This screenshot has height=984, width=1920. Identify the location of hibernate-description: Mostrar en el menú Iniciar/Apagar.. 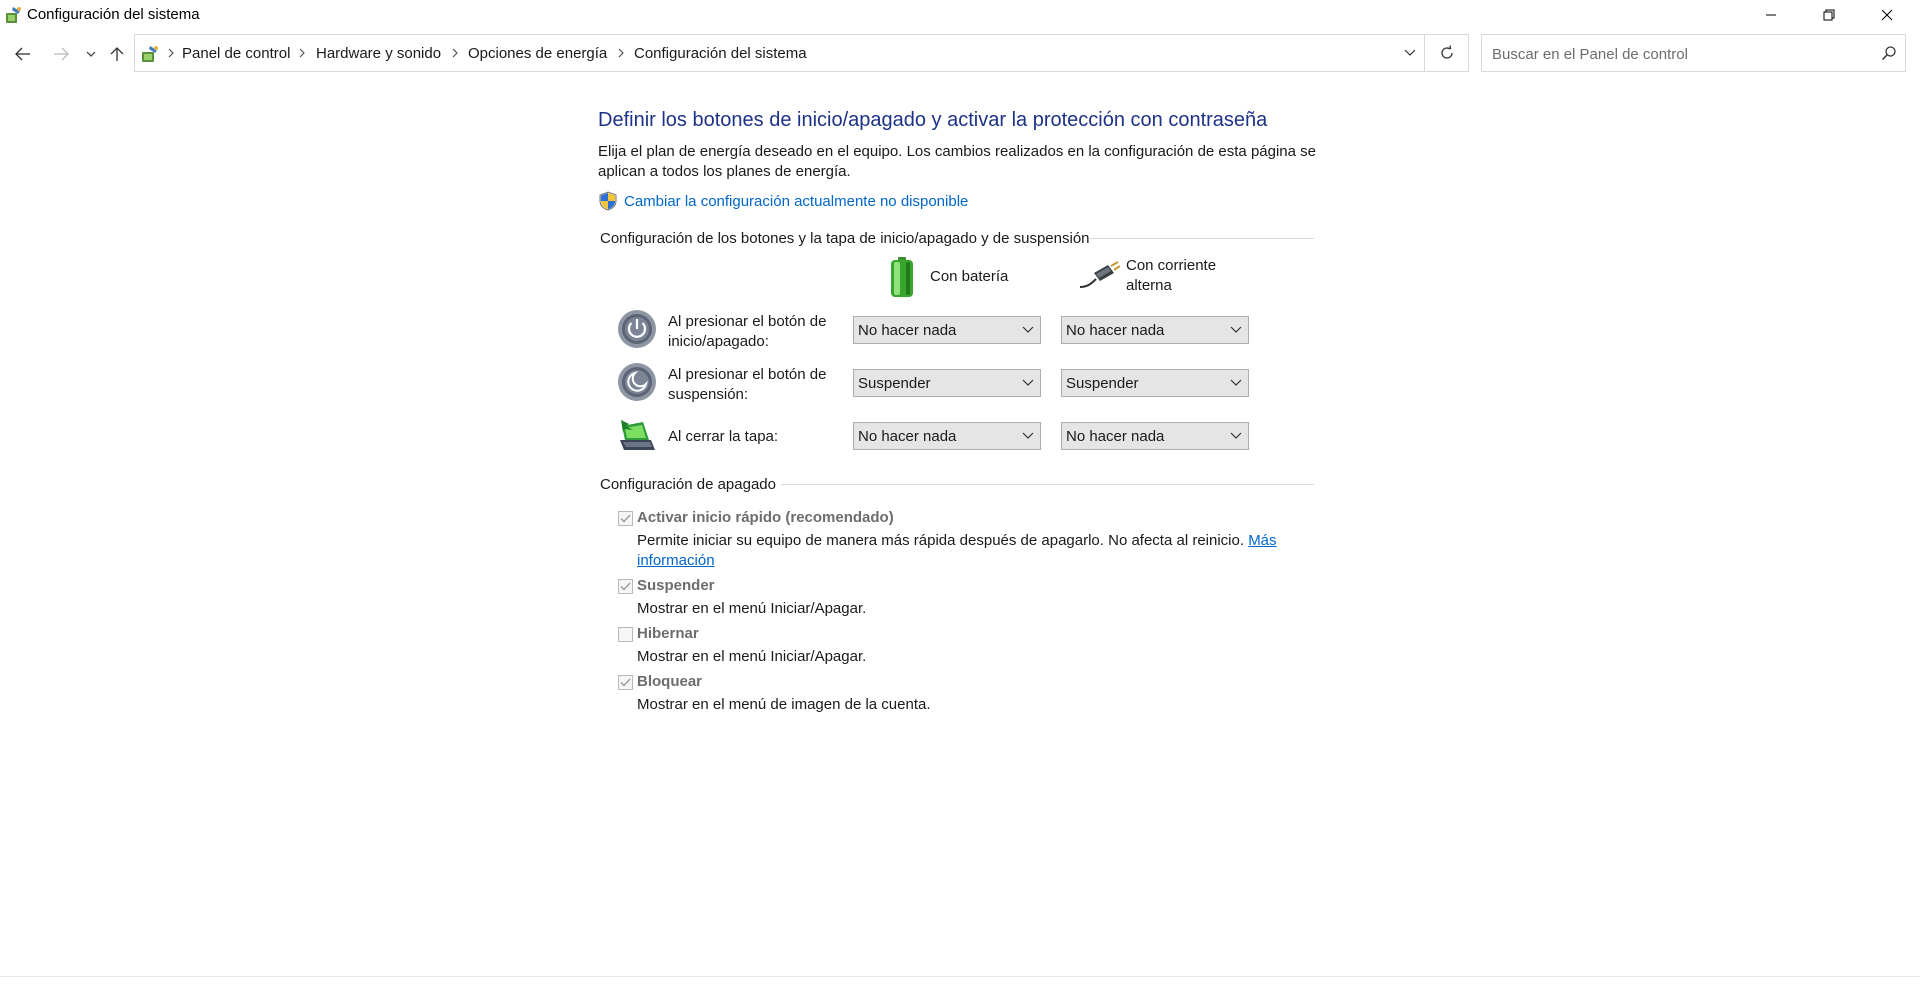
(752, 656).